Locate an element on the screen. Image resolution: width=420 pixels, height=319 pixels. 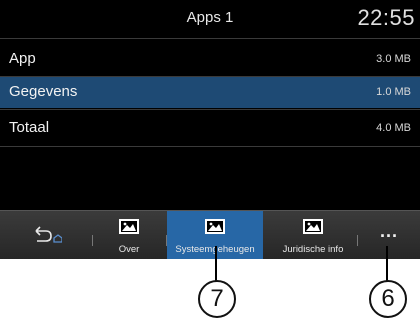
row-label: Gegevens is located at coordinates (43, 91).